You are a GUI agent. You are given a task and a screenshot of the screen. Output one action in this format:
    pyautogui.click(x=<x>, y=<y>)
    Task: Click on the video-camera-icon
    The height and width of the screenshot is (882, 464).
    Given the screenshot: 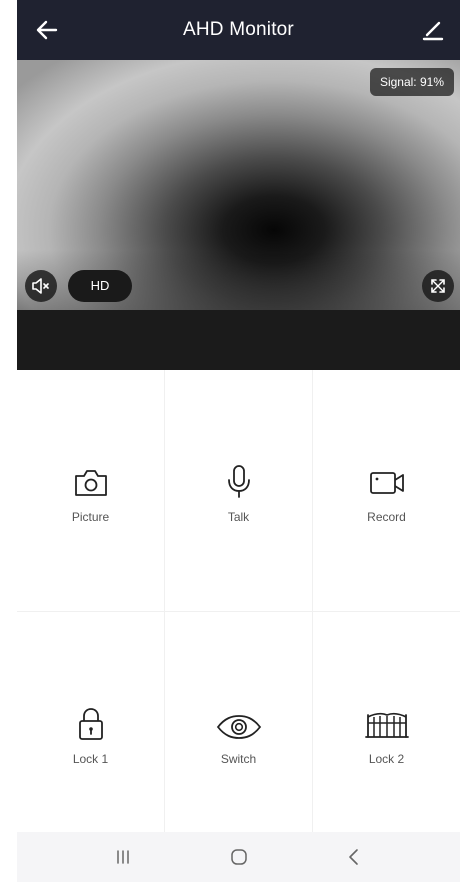 What is the action you would take?
    pyautogui.click(x=386, y=483)
    